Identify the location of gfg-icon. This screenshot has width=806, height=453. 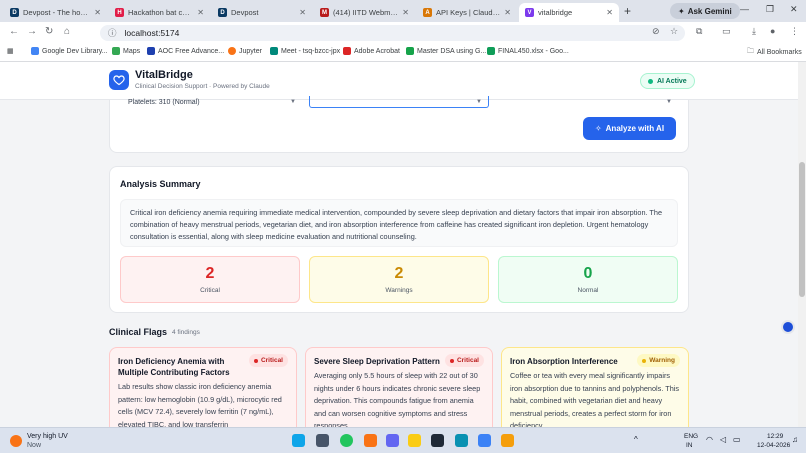
(410, 51).